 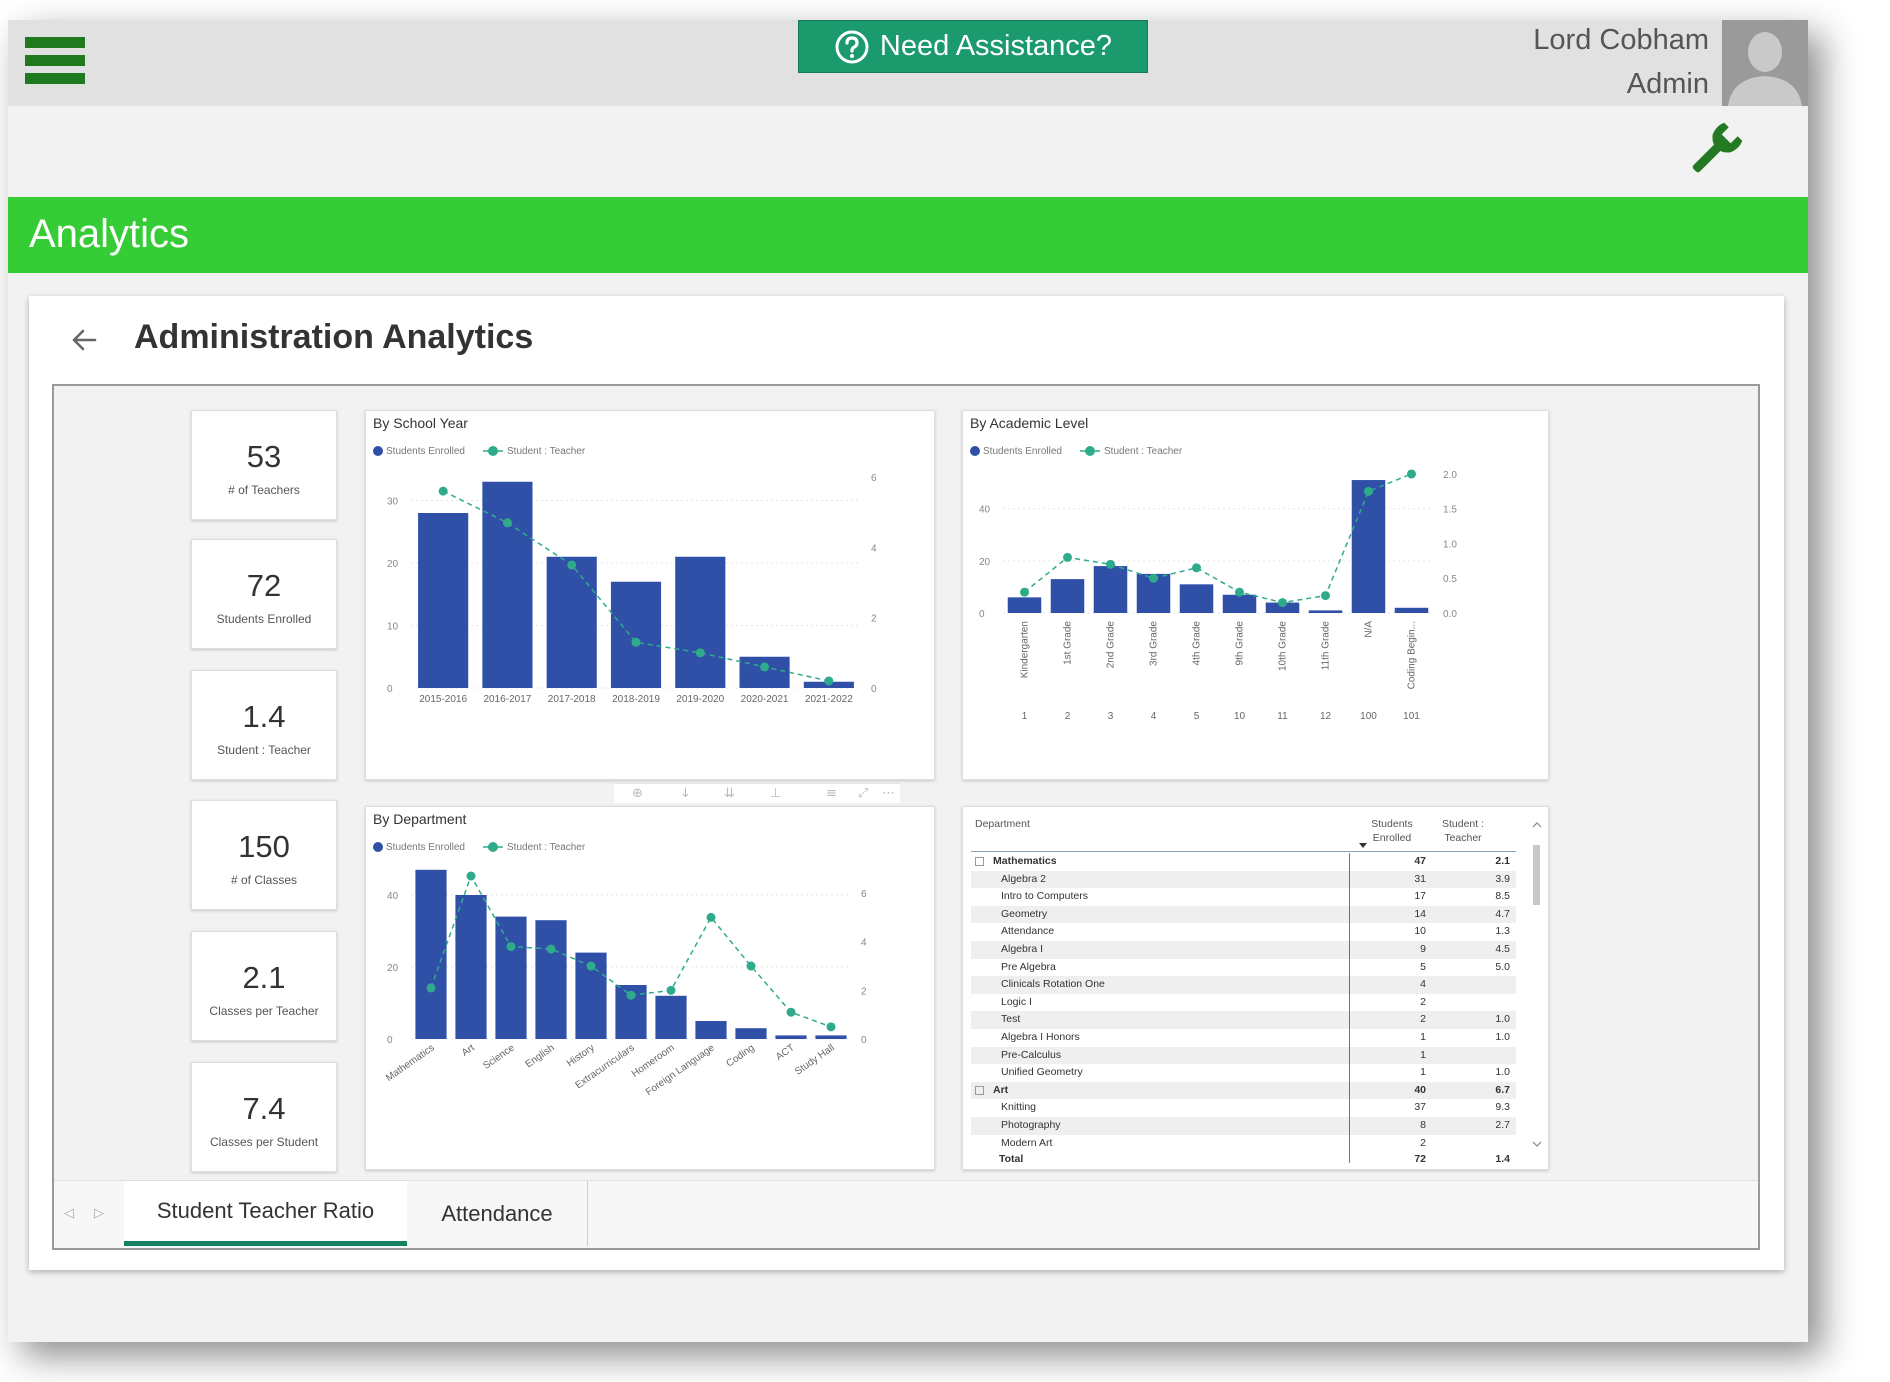 What do you see at coordinates (740, 1055) in the screenshot?
I see `x-tick-label: Coding` at bounding box center [740, 1055].